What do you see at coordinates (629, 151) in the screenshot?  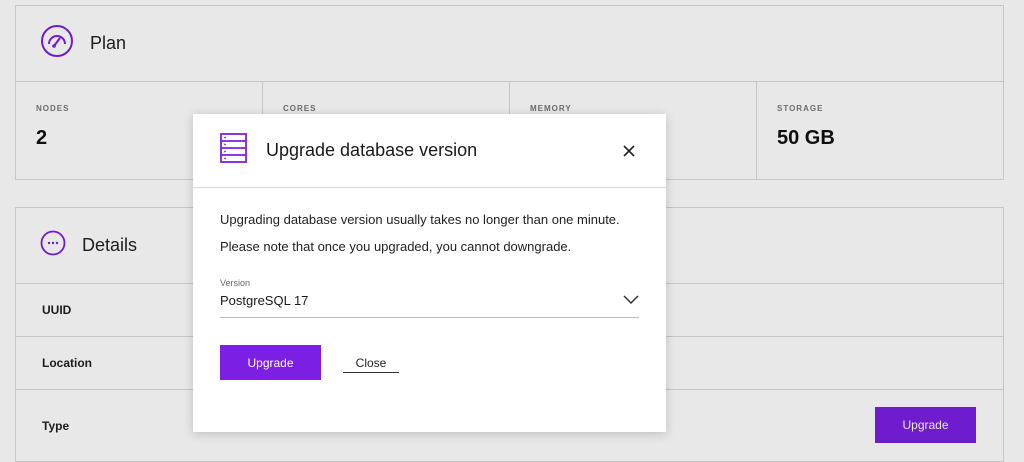 I see `close-icon` at bounding box center [629, 151].